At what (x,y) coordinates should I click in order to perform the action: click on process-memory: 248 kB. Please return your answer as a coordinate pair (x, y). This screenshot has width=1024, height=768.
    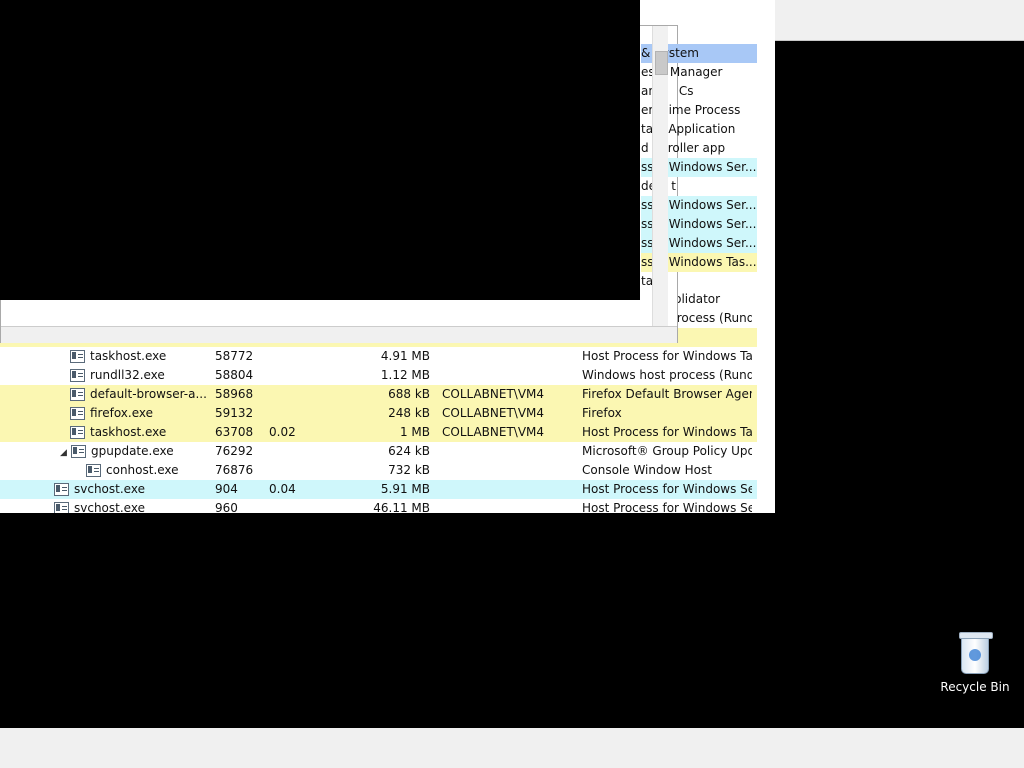
    Looking at the image, I should click on (409, 413).